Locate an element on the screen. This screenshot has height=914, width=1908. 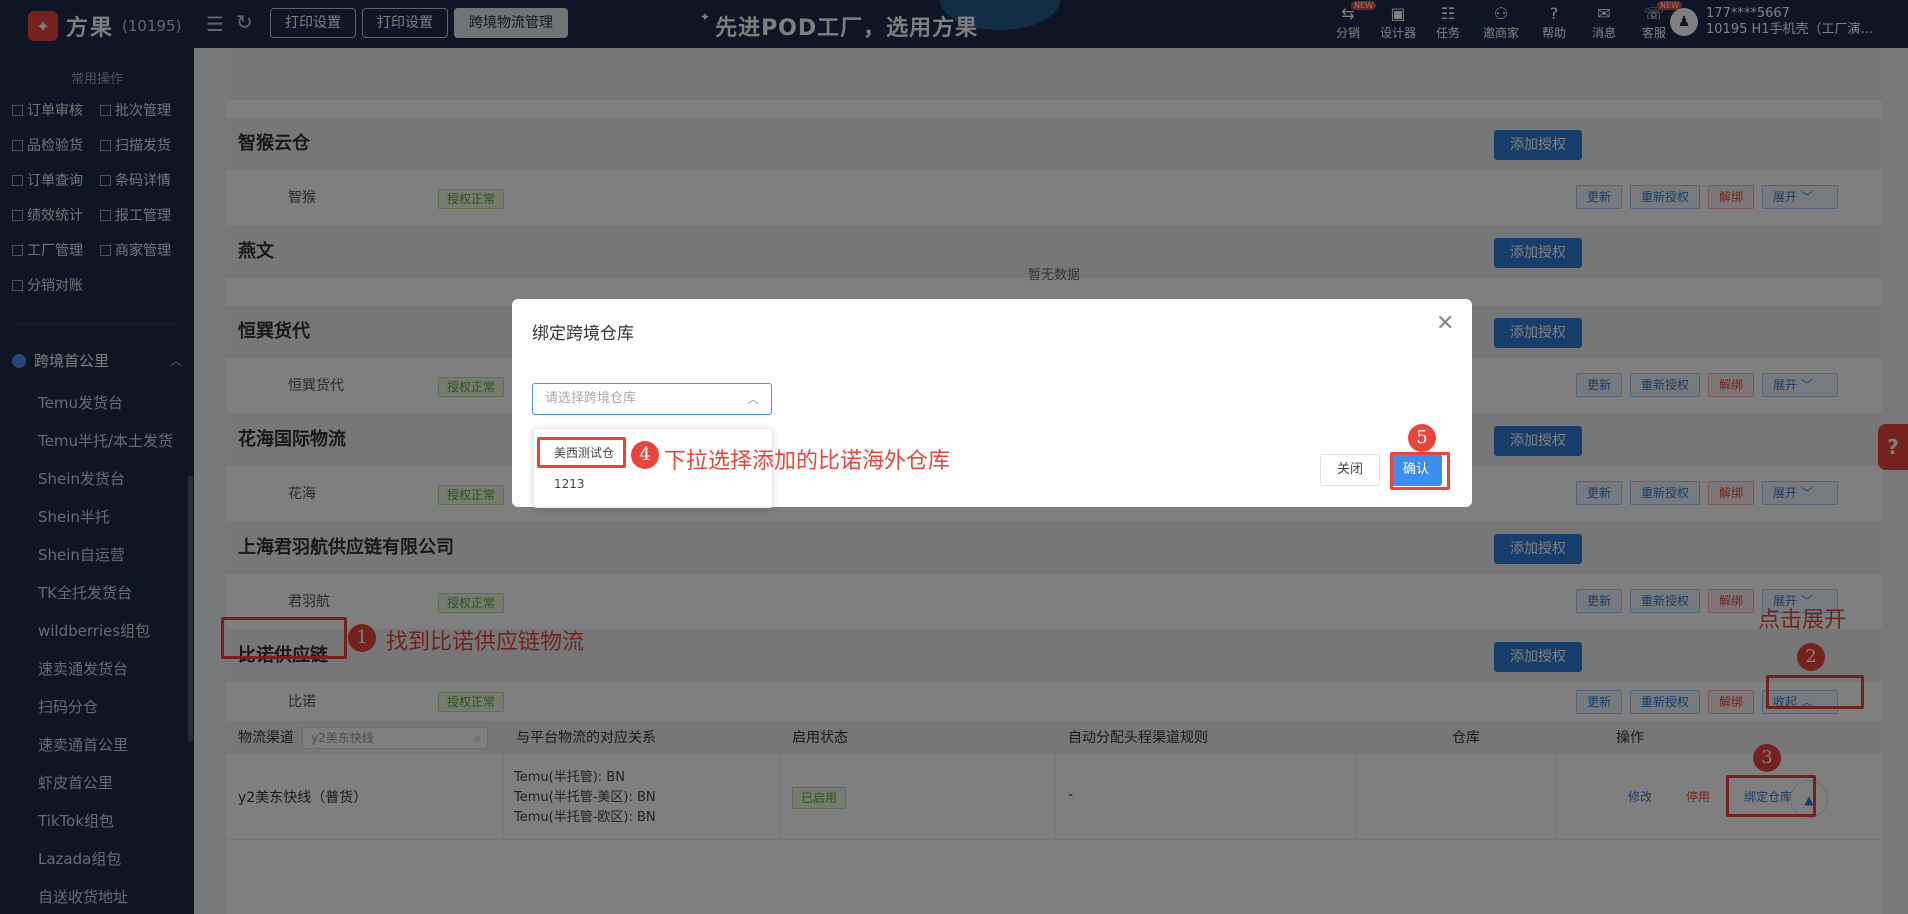
step-text: 下拉选择添加的比诺海外仓库 is located at coordinates (807, 461).